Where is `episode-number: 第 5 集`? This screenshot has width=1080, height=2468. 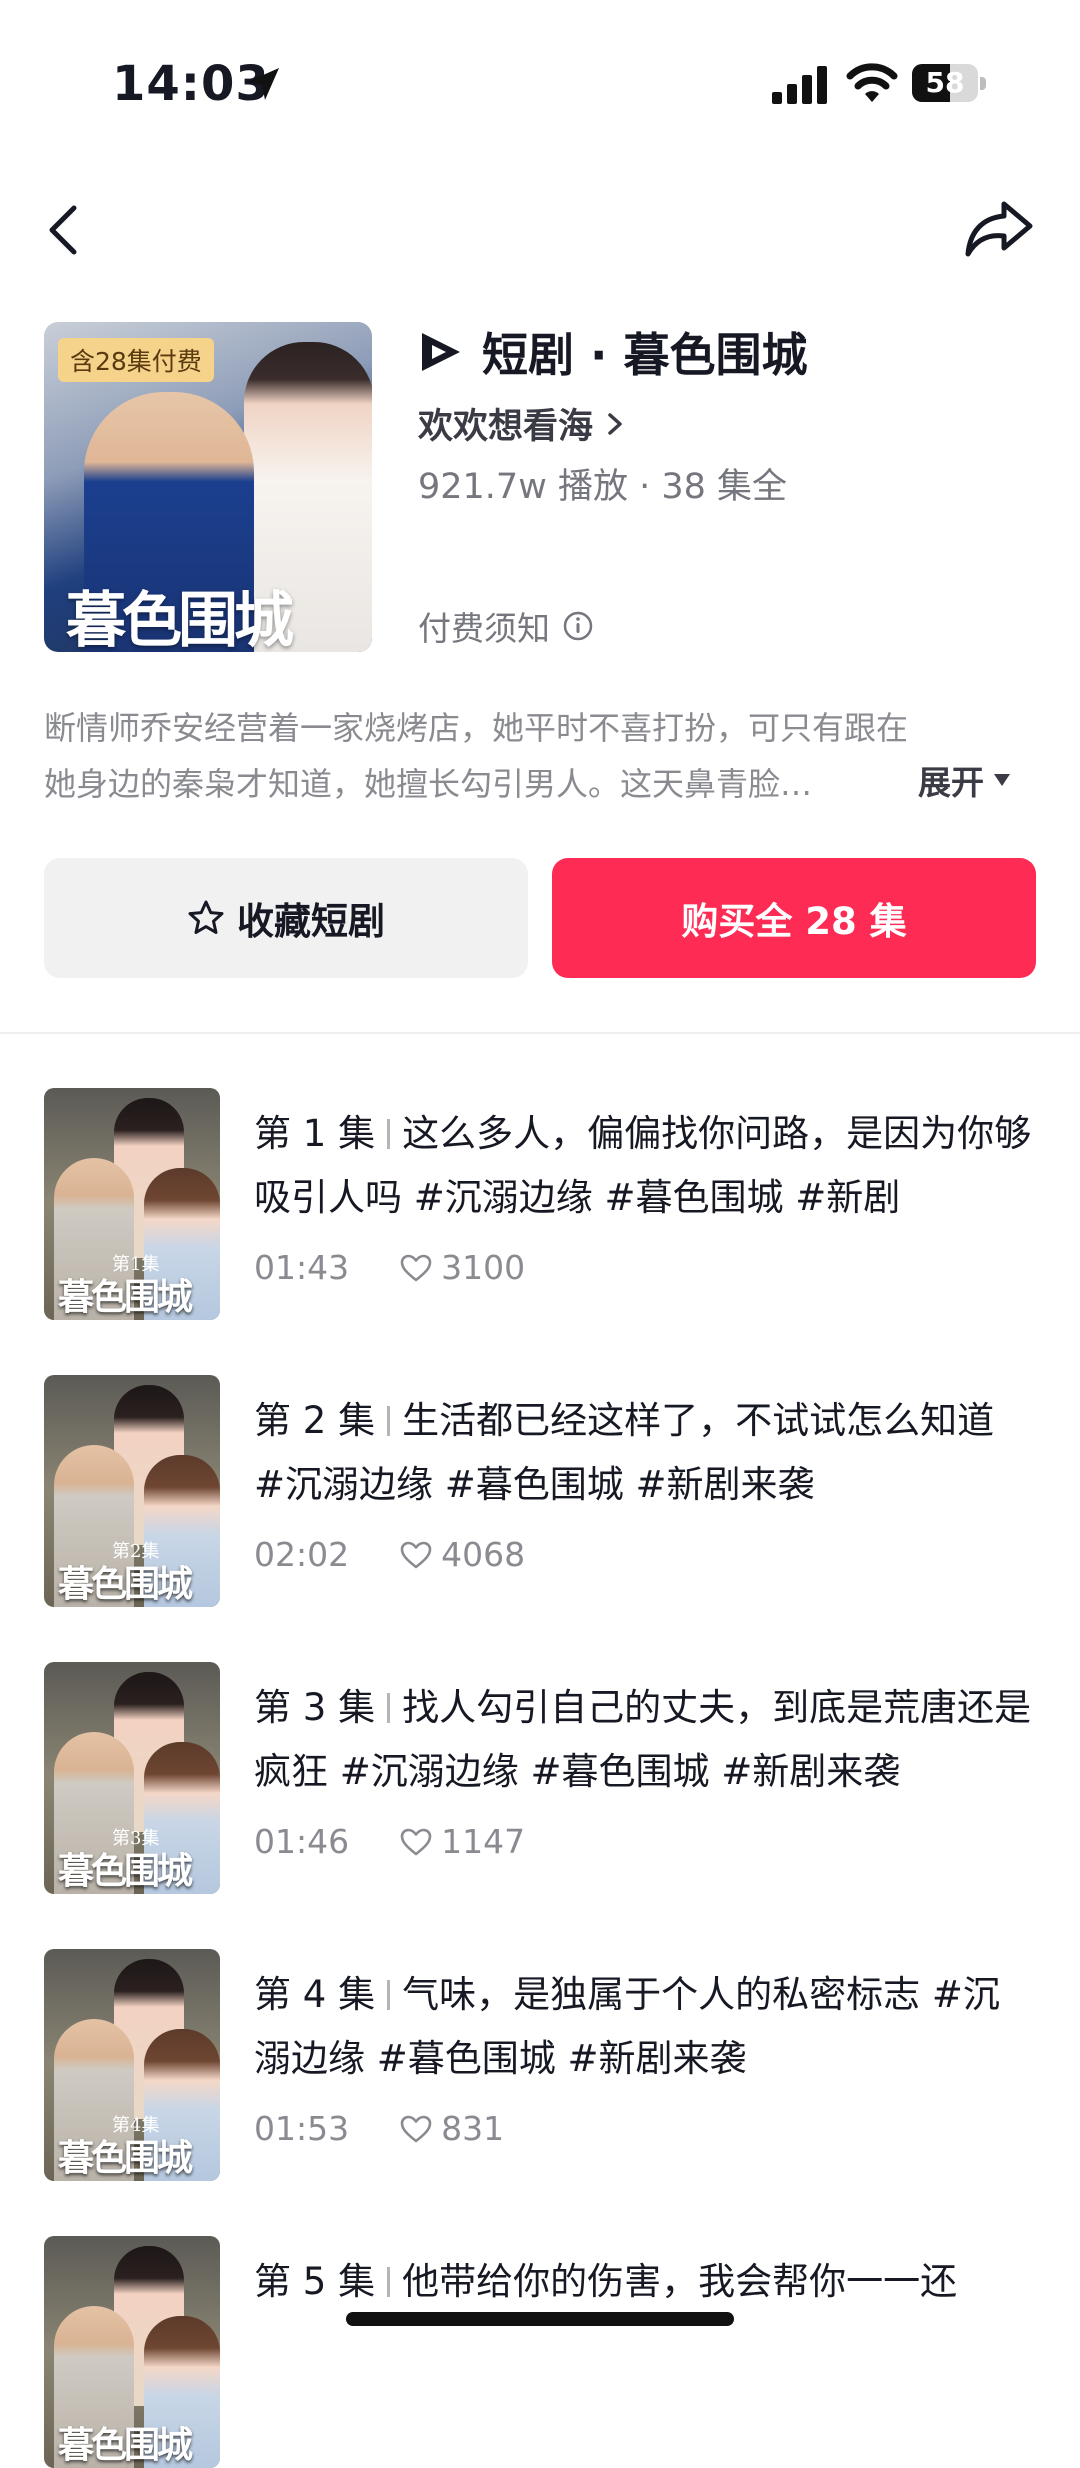
episode-number: 第 5 集 is located at coordinates (315, 2281).